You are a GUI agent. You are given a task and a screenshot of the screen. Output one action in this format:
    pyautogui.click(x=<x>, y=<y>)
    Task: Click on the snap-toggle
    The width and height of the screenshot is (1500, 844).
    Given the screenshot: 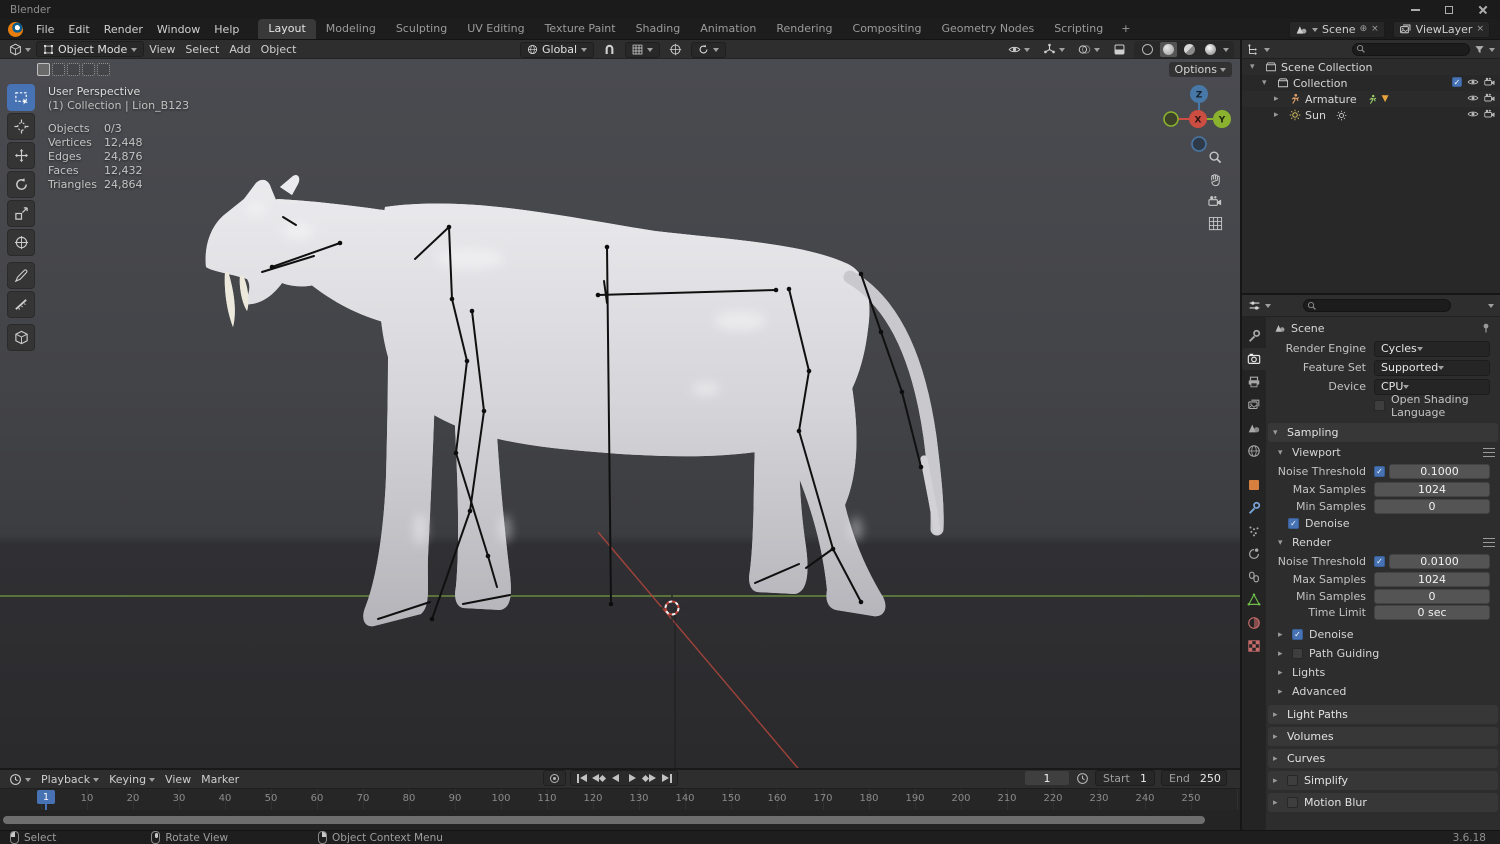 What is the action you would take?
    pyautogui.click(x=609, y=49)
    